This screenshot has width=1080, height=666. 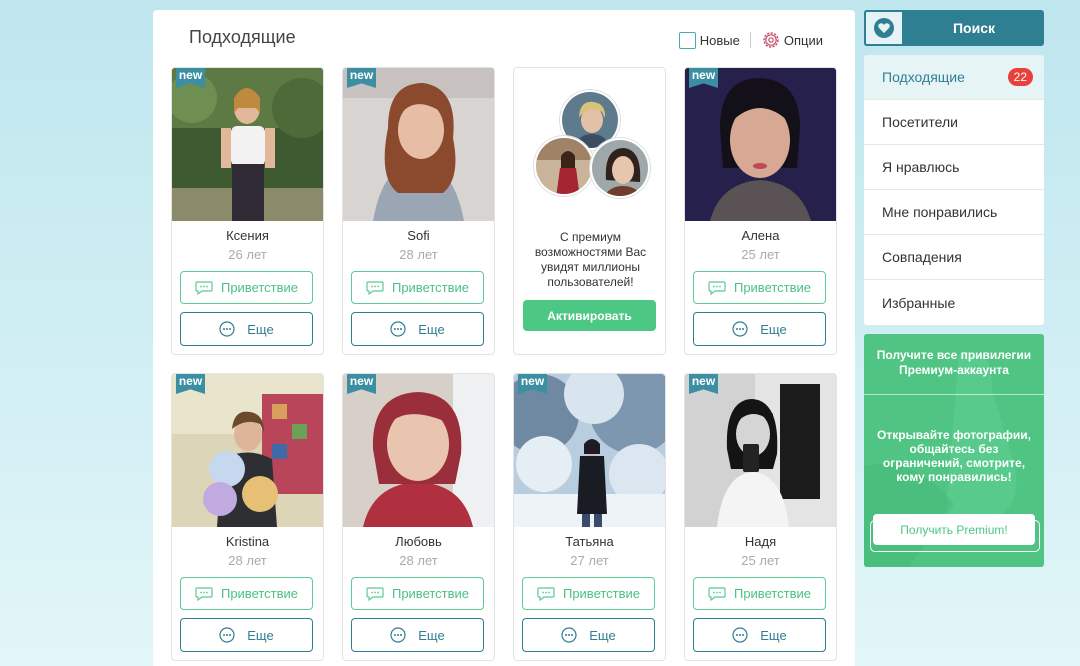 I want to click on sidebar-item-i-liked: Мне понравились, so click(x=954, y=212).